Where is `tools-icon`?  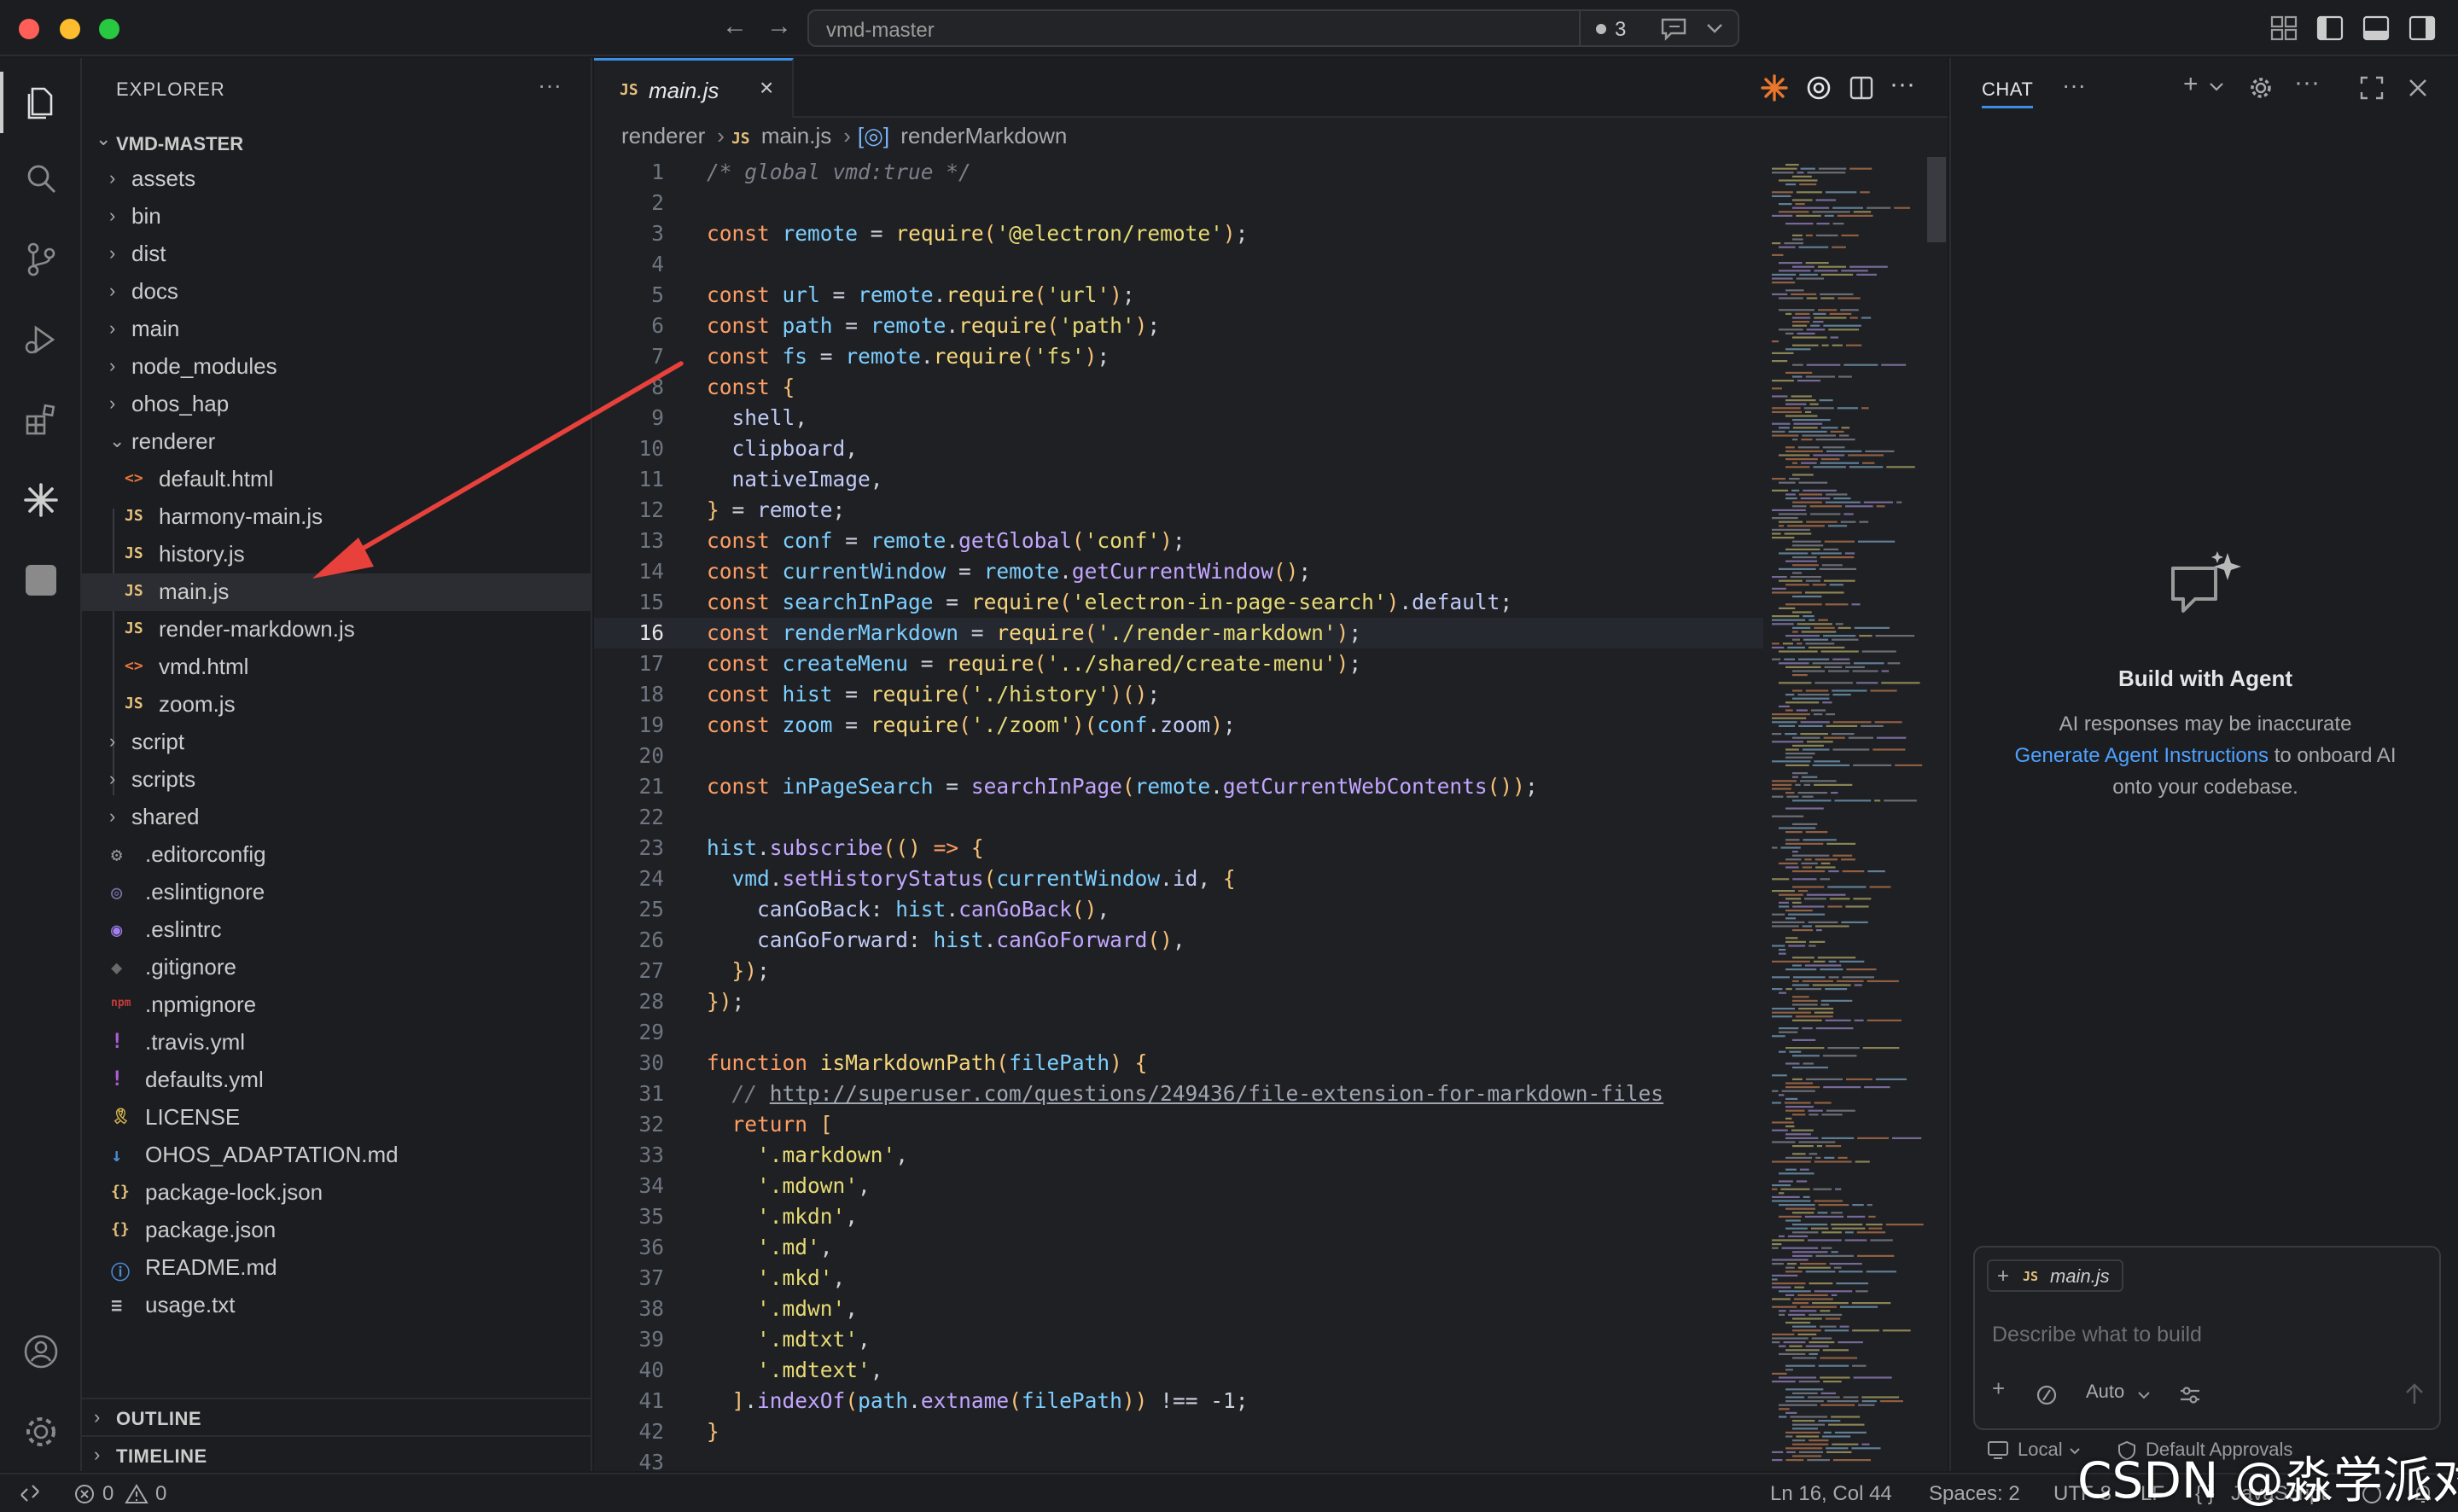
tools-icon is located at coordinates (2047, 1395).